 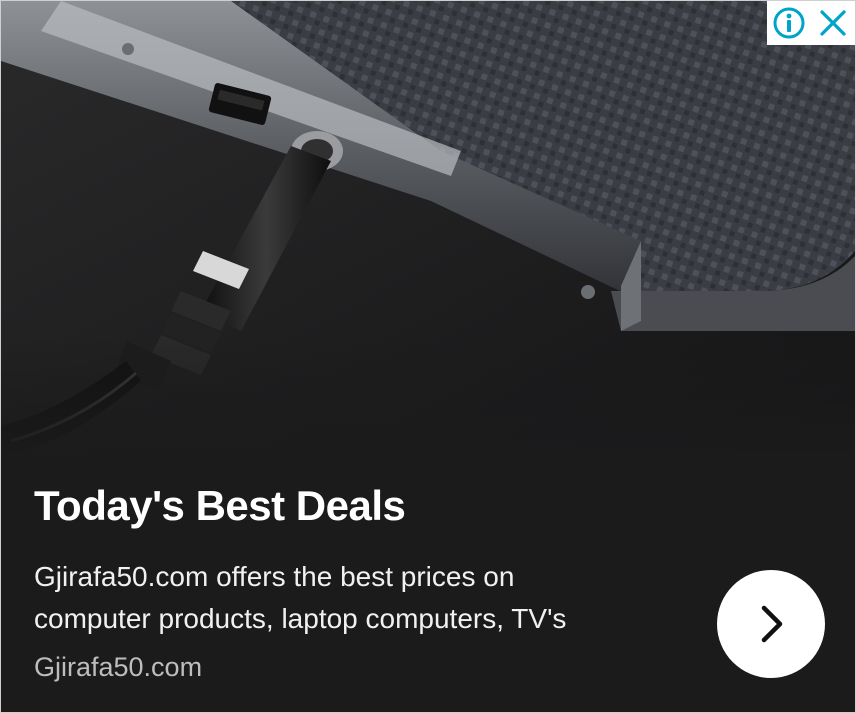 I want to click on ad-domain: Gjirafa50.com, so click(x=118, y=667).